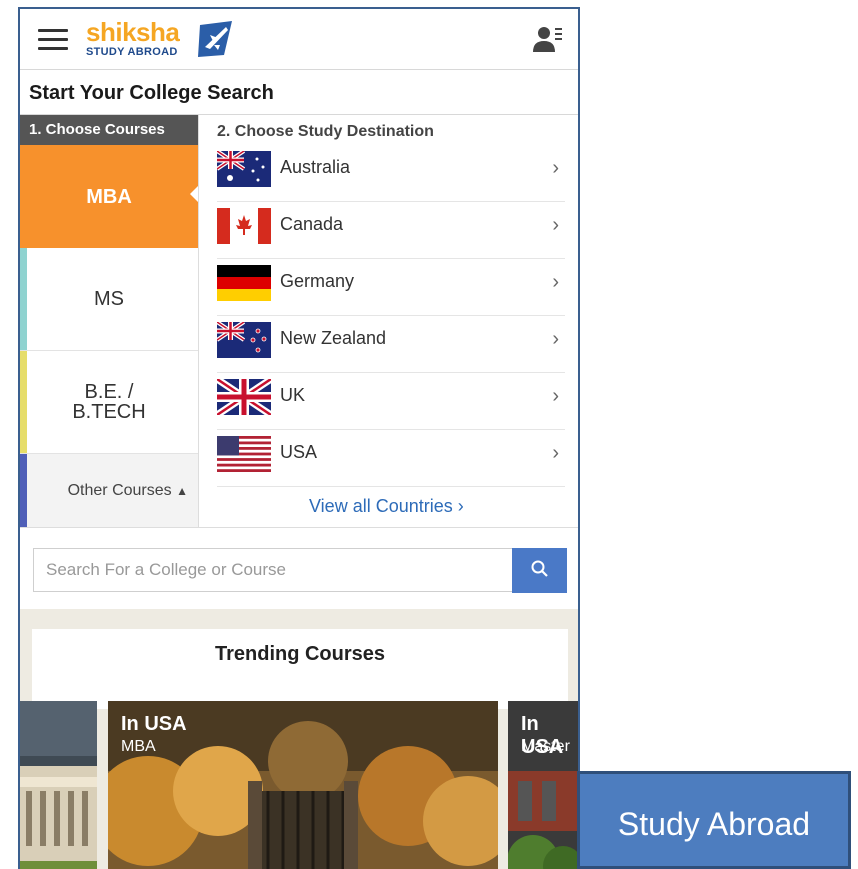 This screenshot has height=869, width=858. I want to click on country-name: USA, so click(299, 452).